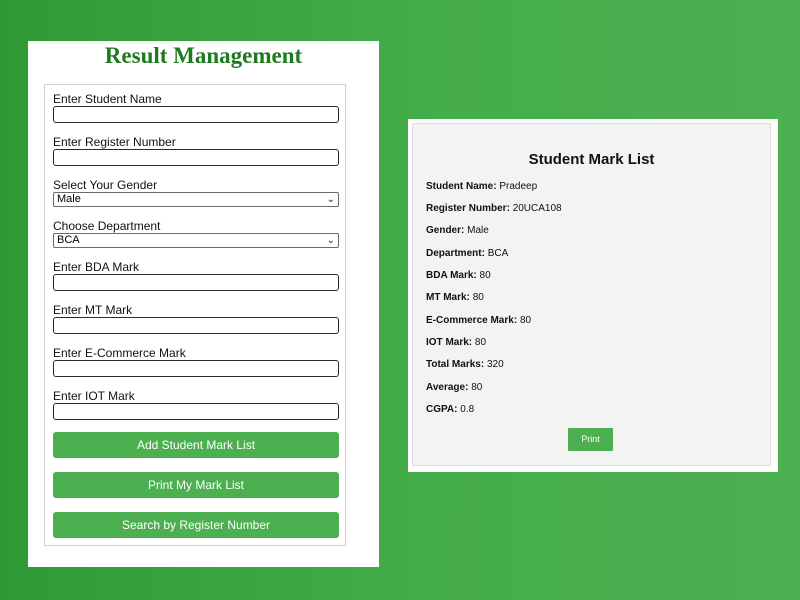  Describe the element at coordinates (591, 159) in the screenshot. I see `mark-list-title: Student Mark List` at that location.